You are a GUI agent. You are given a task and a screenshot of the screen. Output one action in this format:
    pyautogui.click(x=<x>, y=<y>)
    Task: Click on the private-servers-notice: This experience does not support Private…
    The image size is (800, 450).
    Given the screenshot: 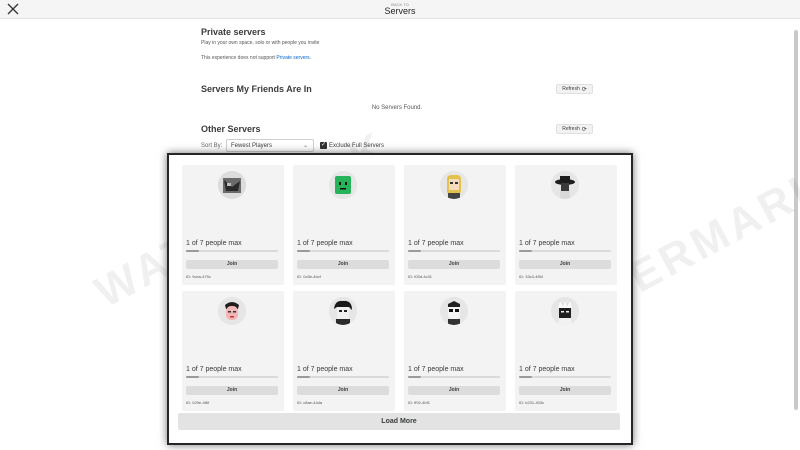 What is the action you would take?
    pyautogui.click(x=256, y=58)
    